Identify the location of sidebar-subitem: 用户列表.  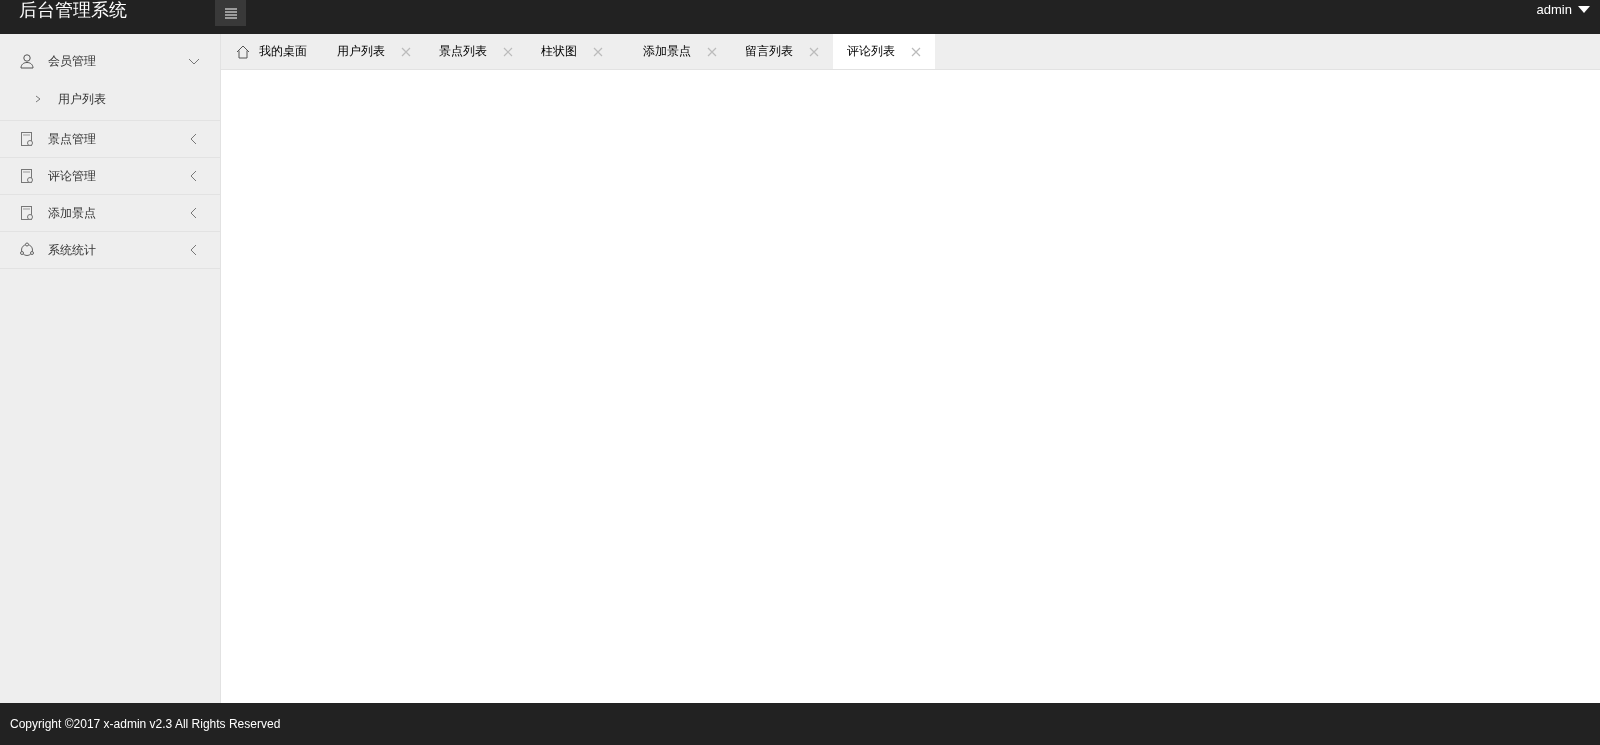
(110, 102).